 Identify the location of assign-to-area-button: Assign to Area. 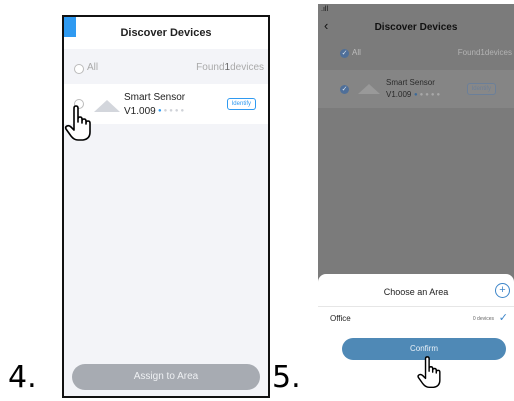
(166, 377).